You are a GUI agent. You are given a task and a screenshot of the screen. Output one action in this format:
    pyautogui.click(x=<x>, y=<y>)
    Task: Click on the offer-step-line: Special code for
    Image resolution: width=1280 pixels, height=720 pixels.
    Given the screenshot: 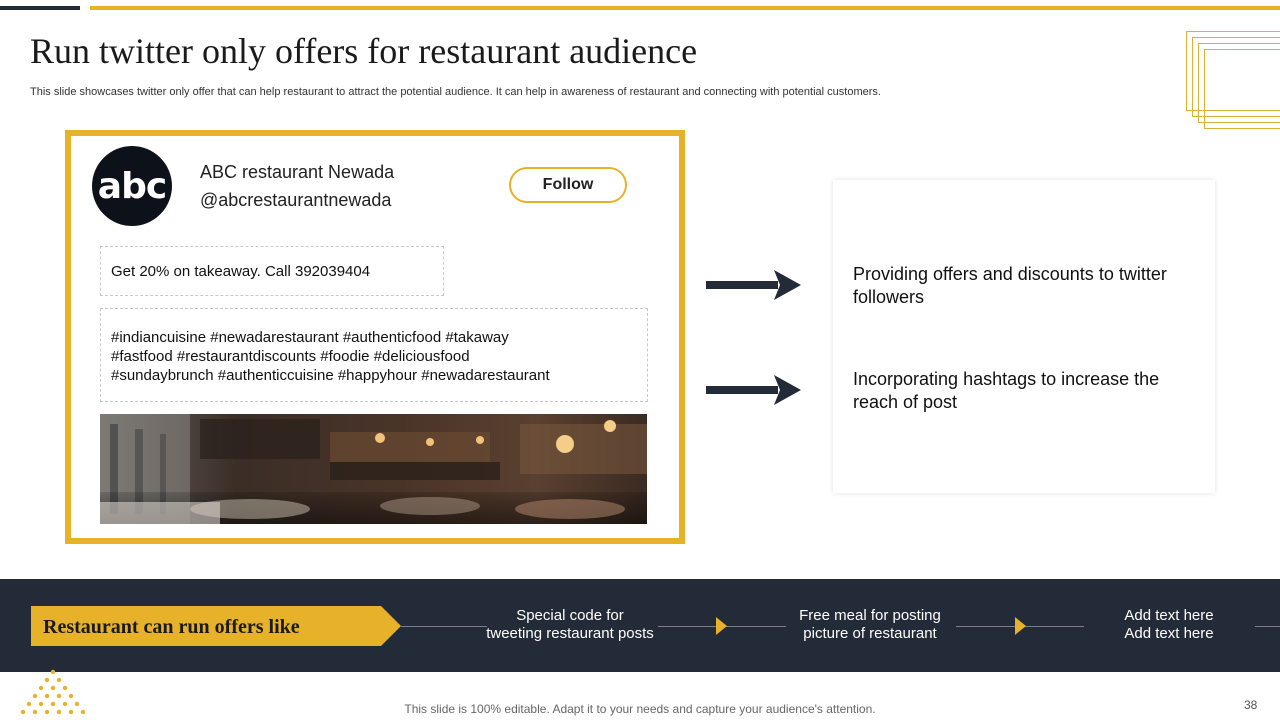 What is the action you would take?
    pyautogui.click(x=570, y=615)
    